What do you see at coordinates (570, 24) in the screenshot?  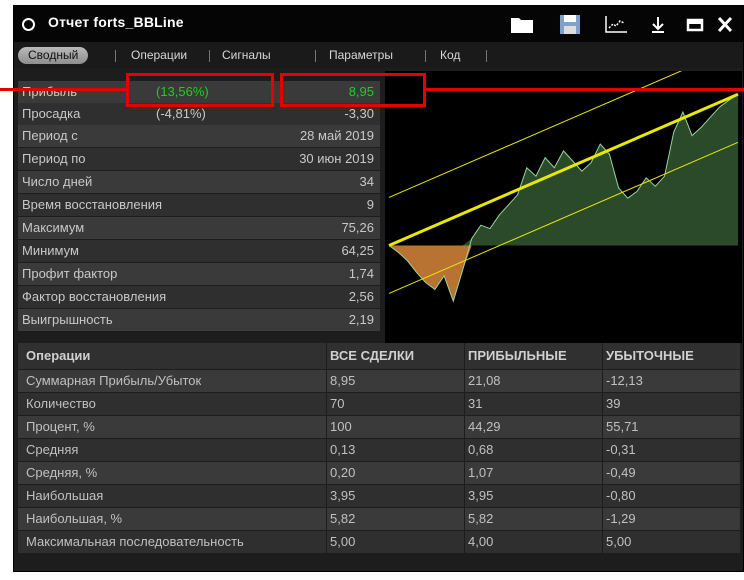 I see `save-icon` at bounding box center [570, 24].